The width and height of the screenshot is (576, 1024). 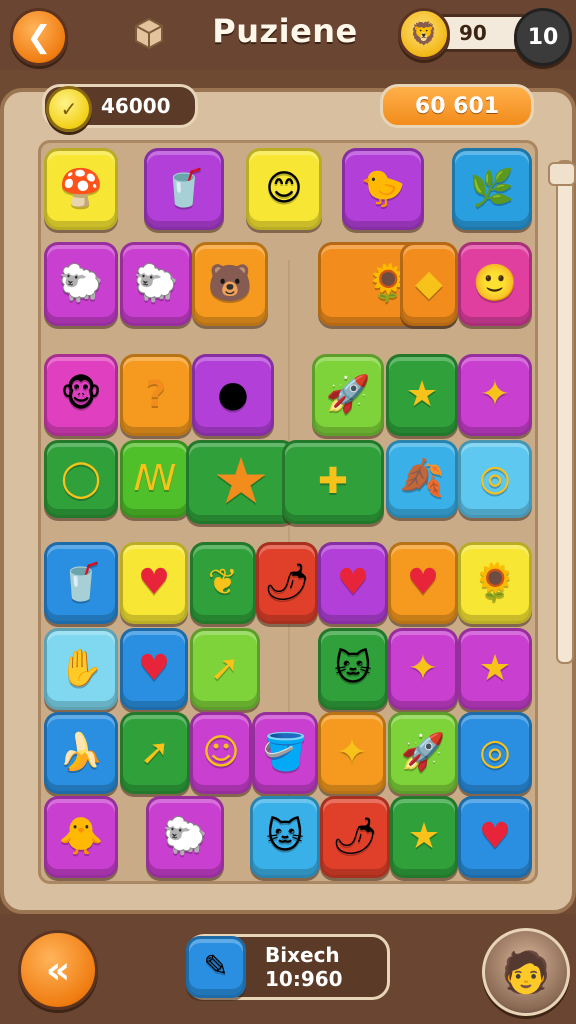 I want to click on player-avatar: 🧑, so click(x=526, y=972).